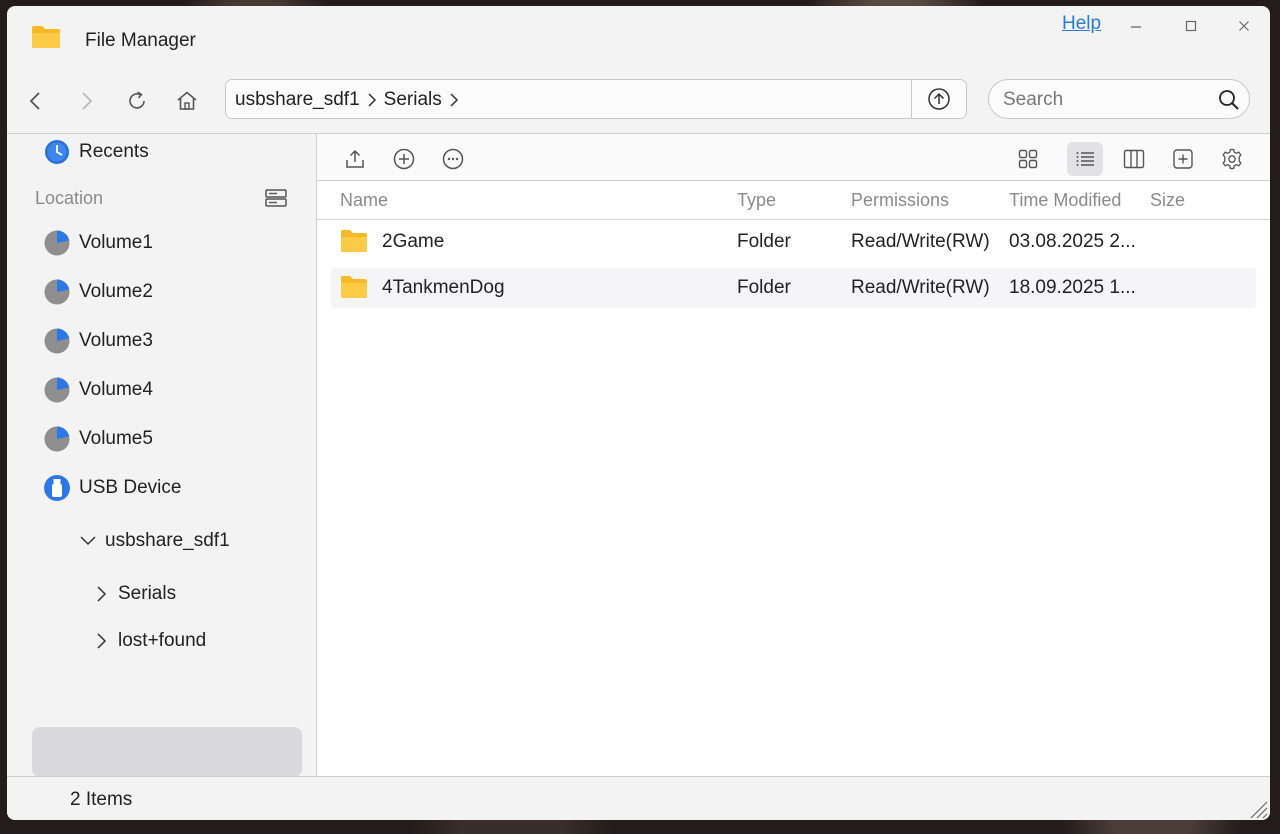 The width and height of the screenshot is (1280, 834). What do you see at coordinates (638, 798) in the screenshot?
I see `status-bar: 2 Items` at bounding box center [638, 798].